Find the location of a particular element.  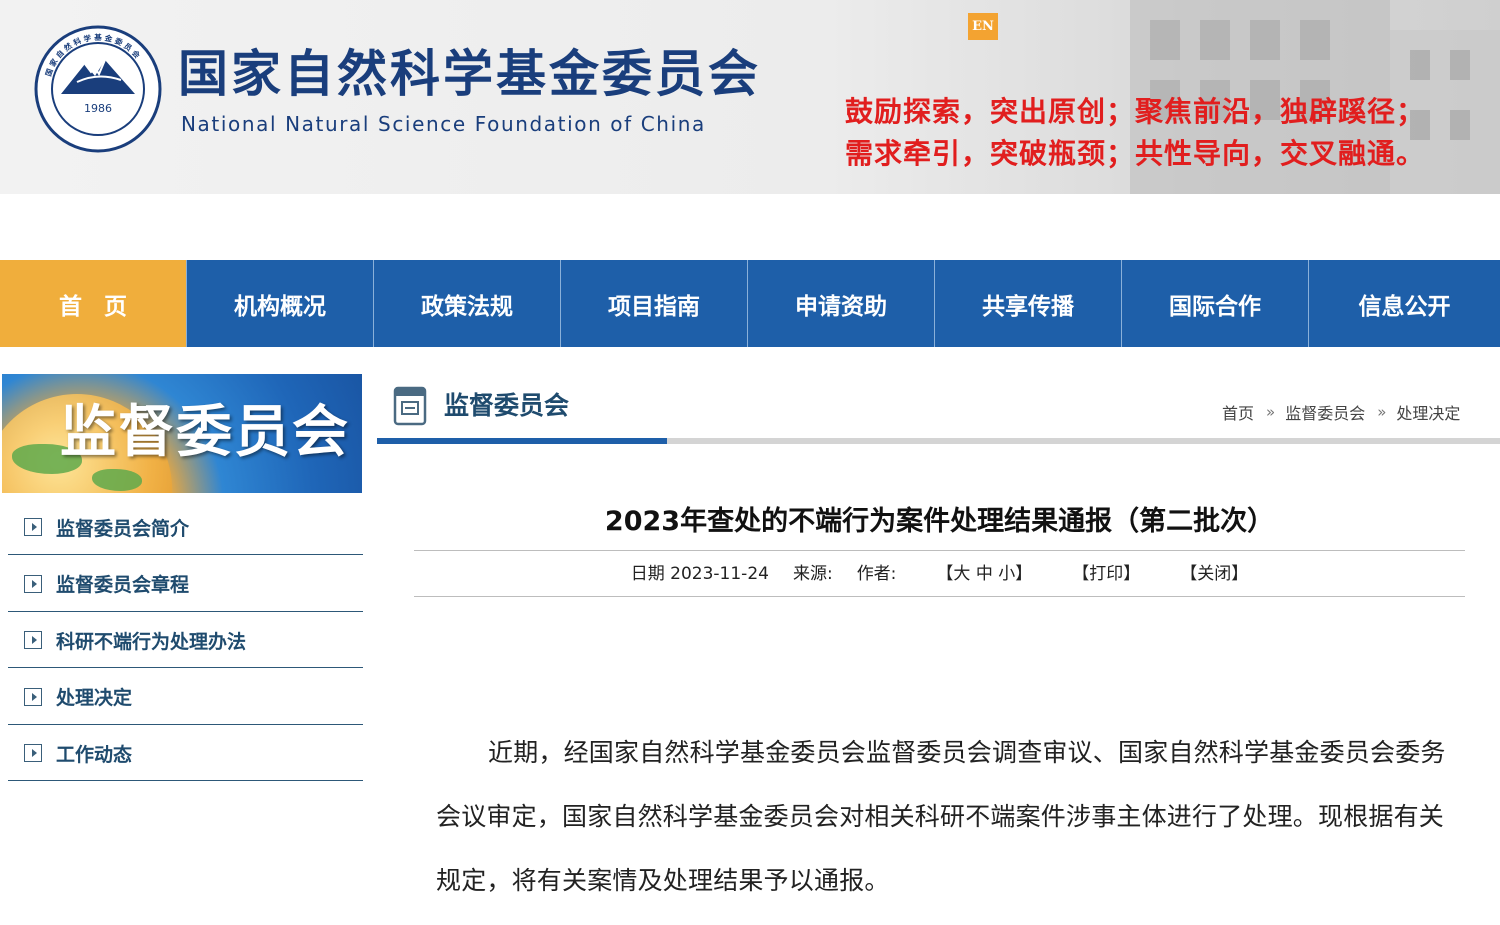

slogan-line-1: 鼓励探索，突出原创；聚焦前沿，独辟蹊径； is located at coordinates (1135, 111).